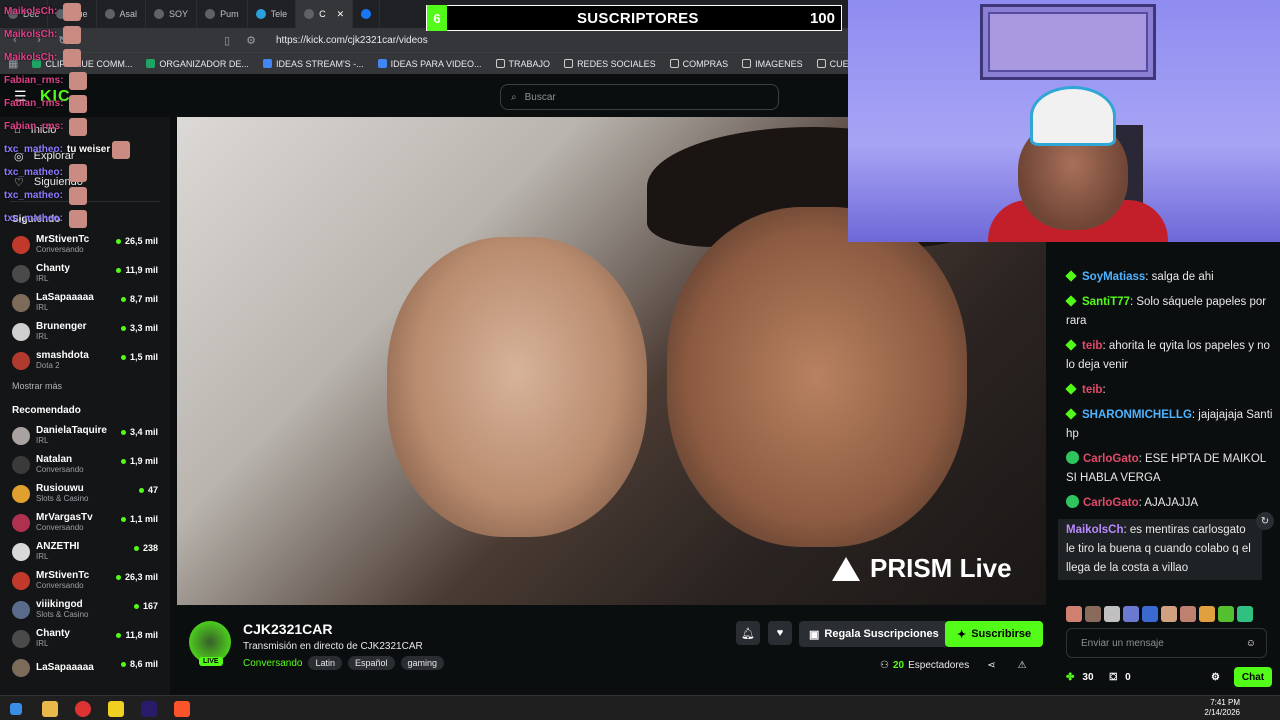  Describe the element at coordinates (832, 64) in the screenshot. I see `bookmark-folder: CUENTAS` at that location.